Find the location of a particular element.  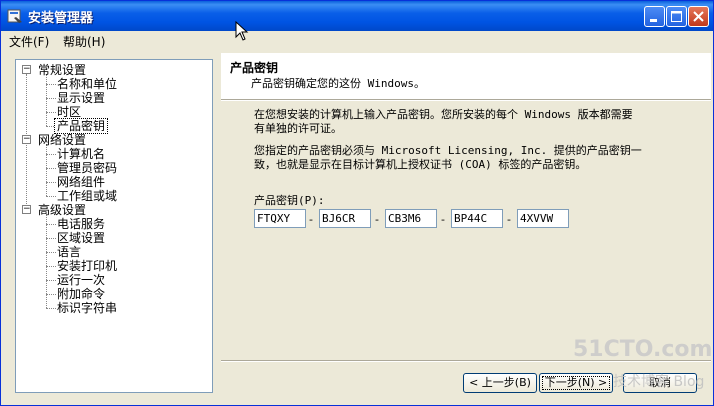

tree-item-identification-string: 标识字符串 is located at coordinates (87, 308).